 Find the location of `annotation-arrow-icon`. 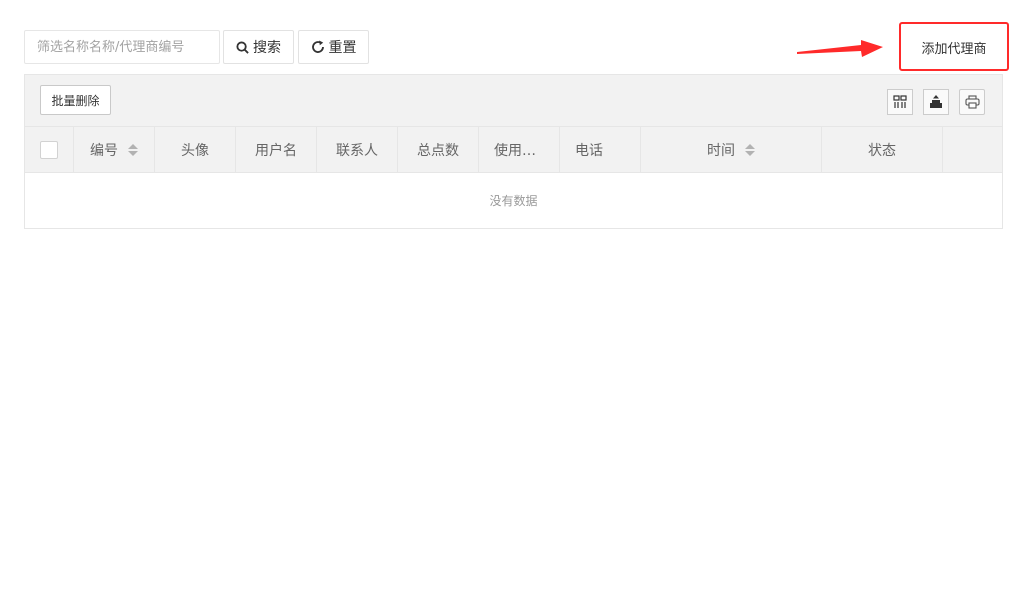

annotation-arrow-icon is located at coordinates (840, 48).